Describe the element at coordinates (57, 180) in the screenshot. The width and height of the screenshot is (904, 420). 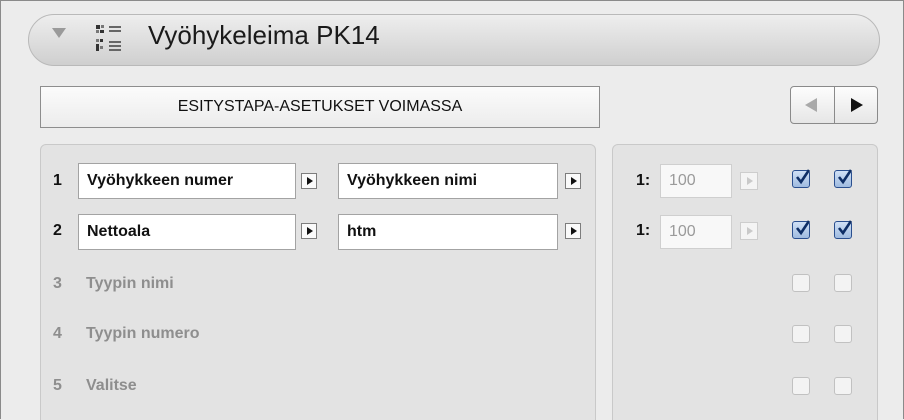
I see `row-number: 1` at that location.